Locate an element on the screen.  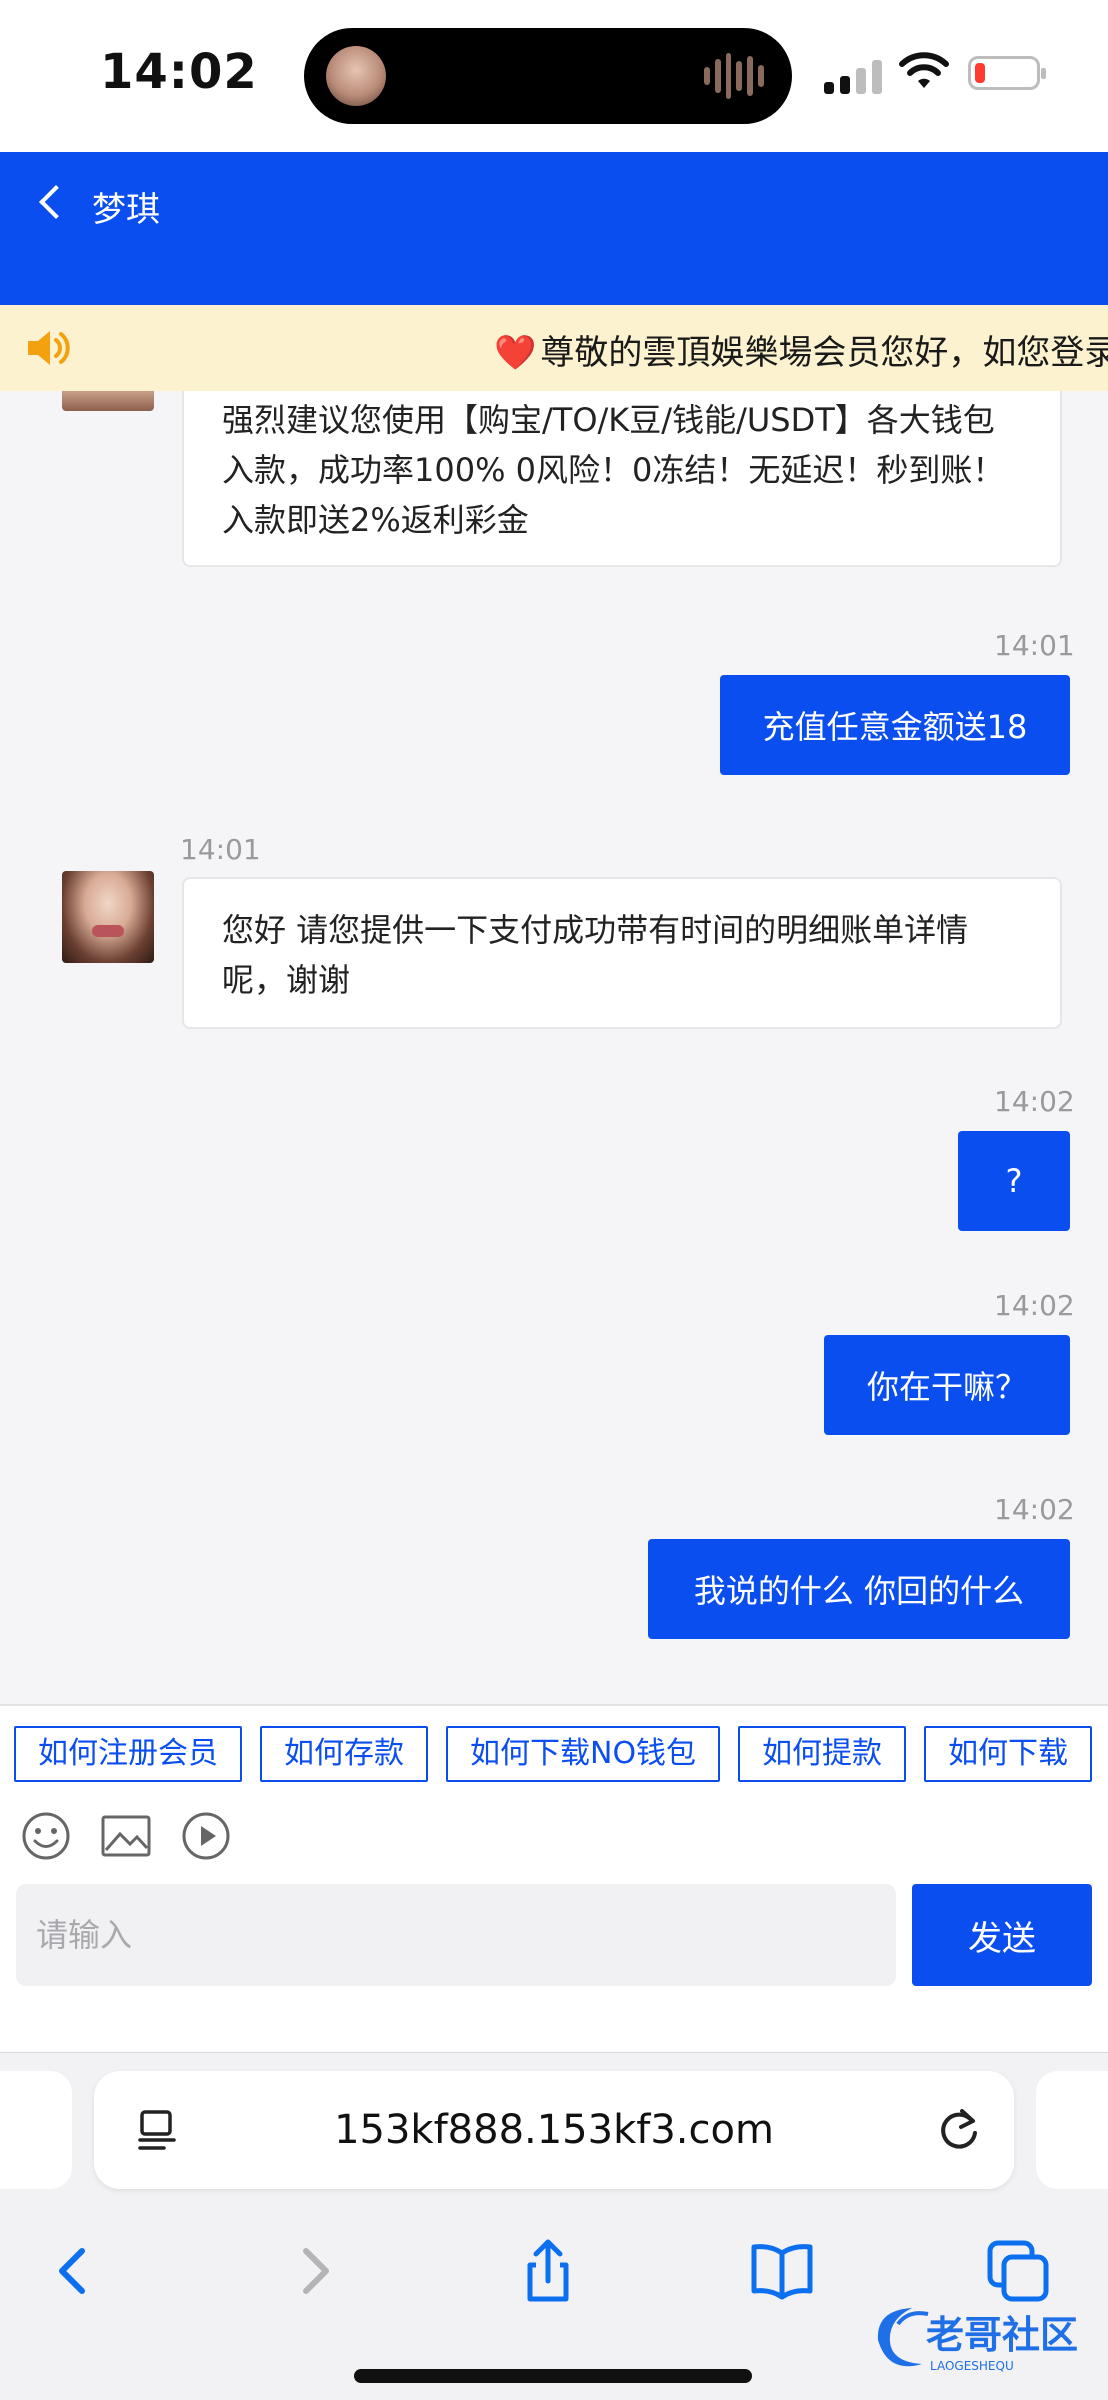
user-message-bubble: ? is located at coordinates (1014, 1181).